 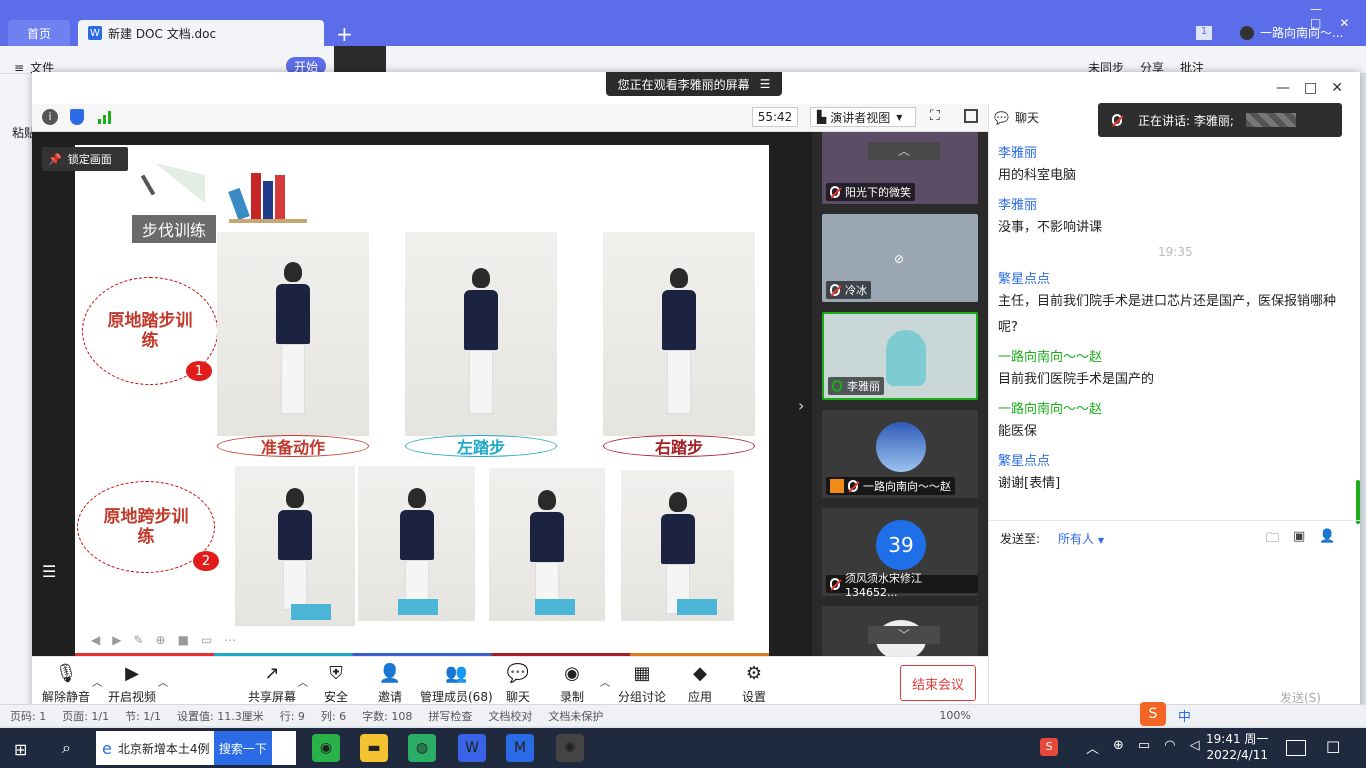 I want to click on color-app-icon: ✺, so click(x=570, y=748).